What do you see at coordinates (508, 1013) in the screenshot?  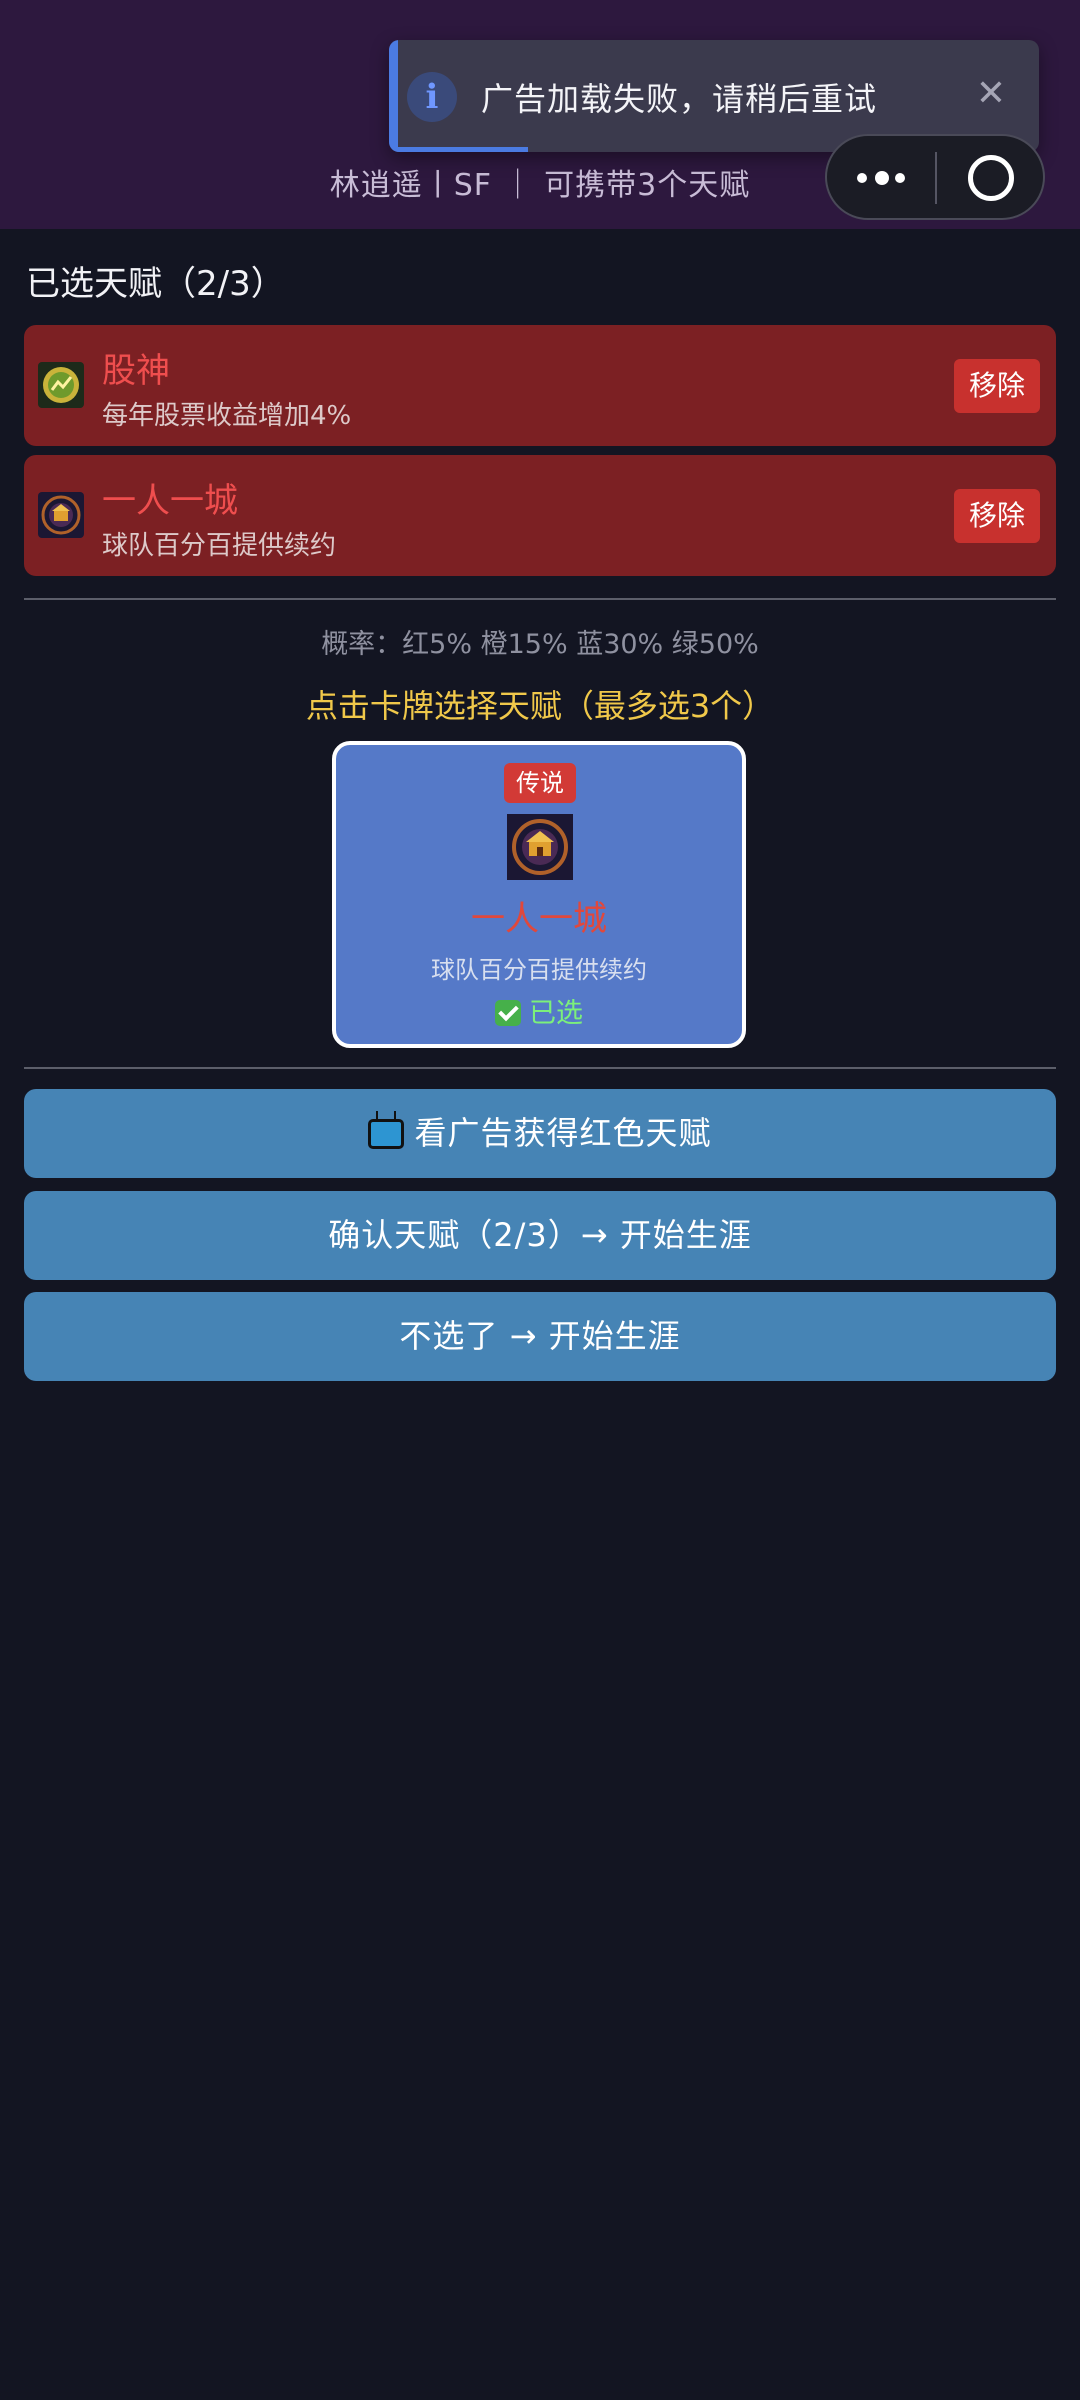 I see `check-icon` at bounding box center [508, 1013].